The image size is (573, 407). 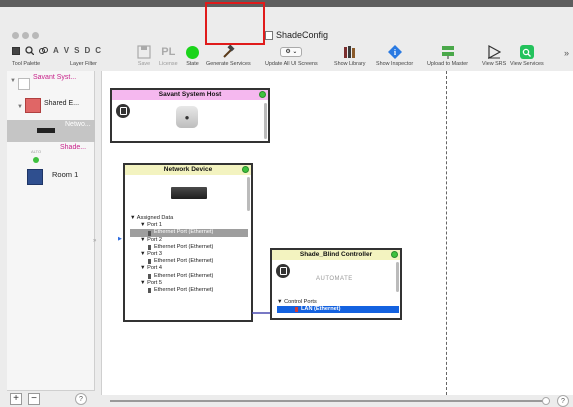 I want to click on save-icon, so click(x=144, y=52).